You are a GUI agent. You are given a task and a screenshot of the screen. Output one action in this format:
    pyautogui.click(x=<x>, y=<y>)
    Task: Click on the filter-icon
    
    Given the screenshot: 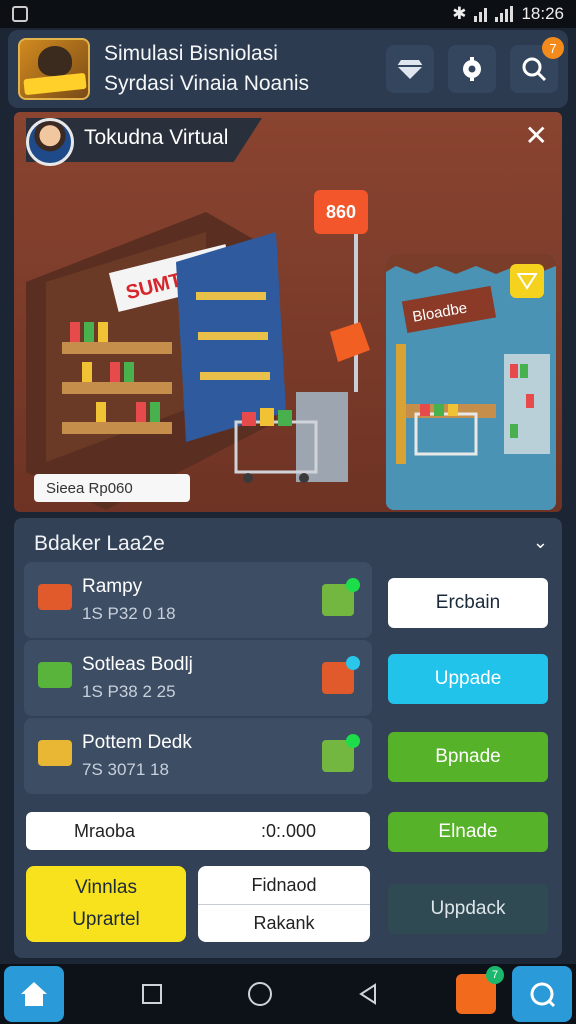 What is the action you would take?
    pyautogui.click(x=527, y=281)
    